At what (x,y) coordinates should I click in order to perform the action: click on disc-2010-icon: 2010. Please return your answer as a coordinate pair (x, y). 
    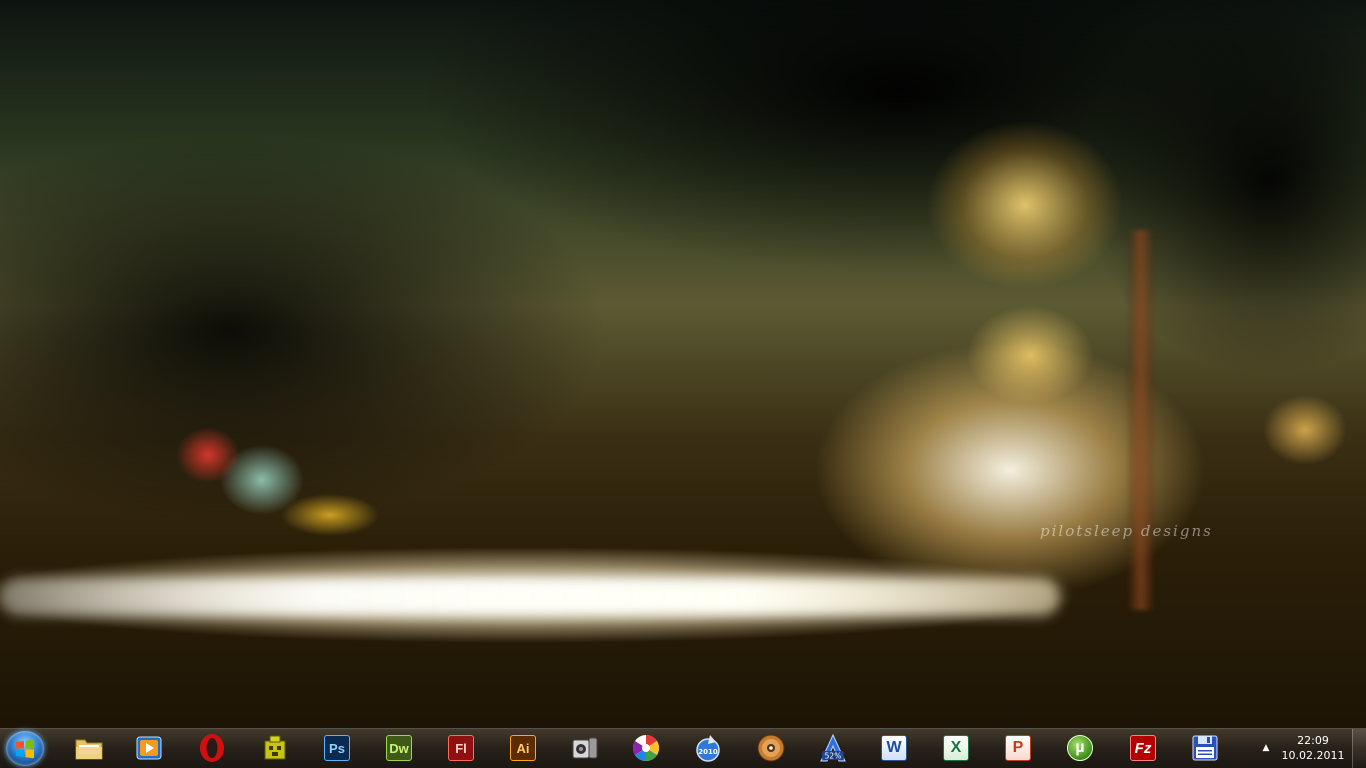
    Looking at the image, I should click on (708, 748).